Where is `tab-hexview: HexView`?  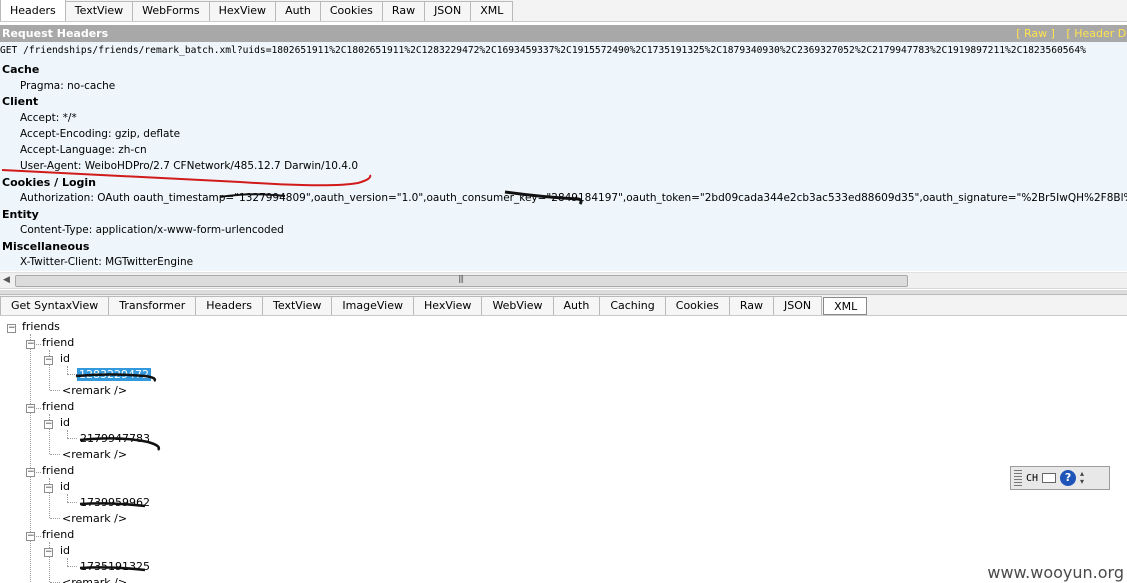 tab-hexview: HexView is located at coordinates (242, 11).